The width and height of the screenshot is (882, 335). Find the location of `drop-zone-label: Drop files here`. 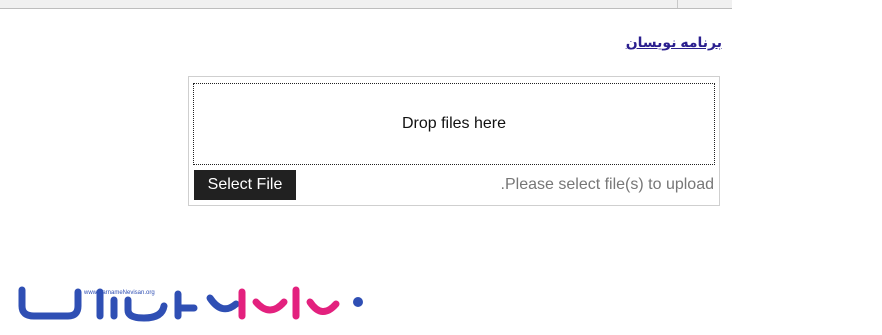

drop-zone-label: Drop files here is located at coordinates (454, 123).